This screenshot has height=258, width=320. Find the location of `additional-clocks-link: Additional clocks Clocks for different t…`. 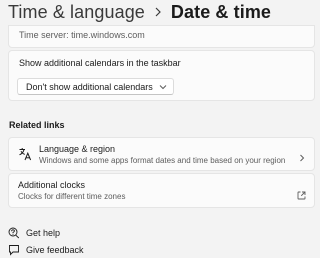

additional-clocks-link: Additional clocks Clocks for different t… is located at coordinates (161, 190).